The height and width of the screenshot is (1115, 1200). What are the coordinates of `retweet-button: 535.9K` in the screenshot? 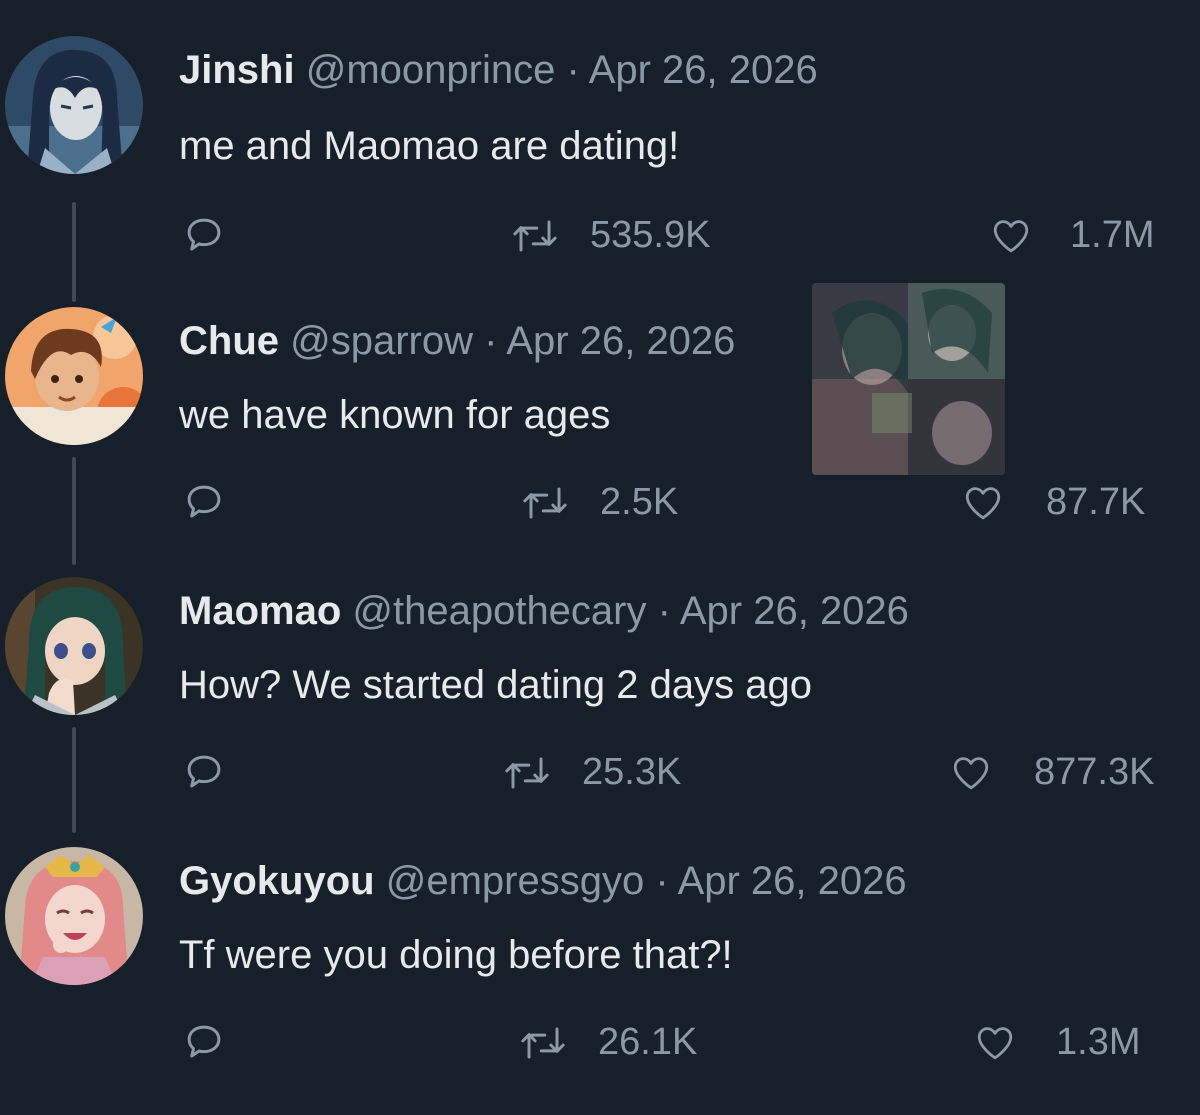 It's located at (610, 235).